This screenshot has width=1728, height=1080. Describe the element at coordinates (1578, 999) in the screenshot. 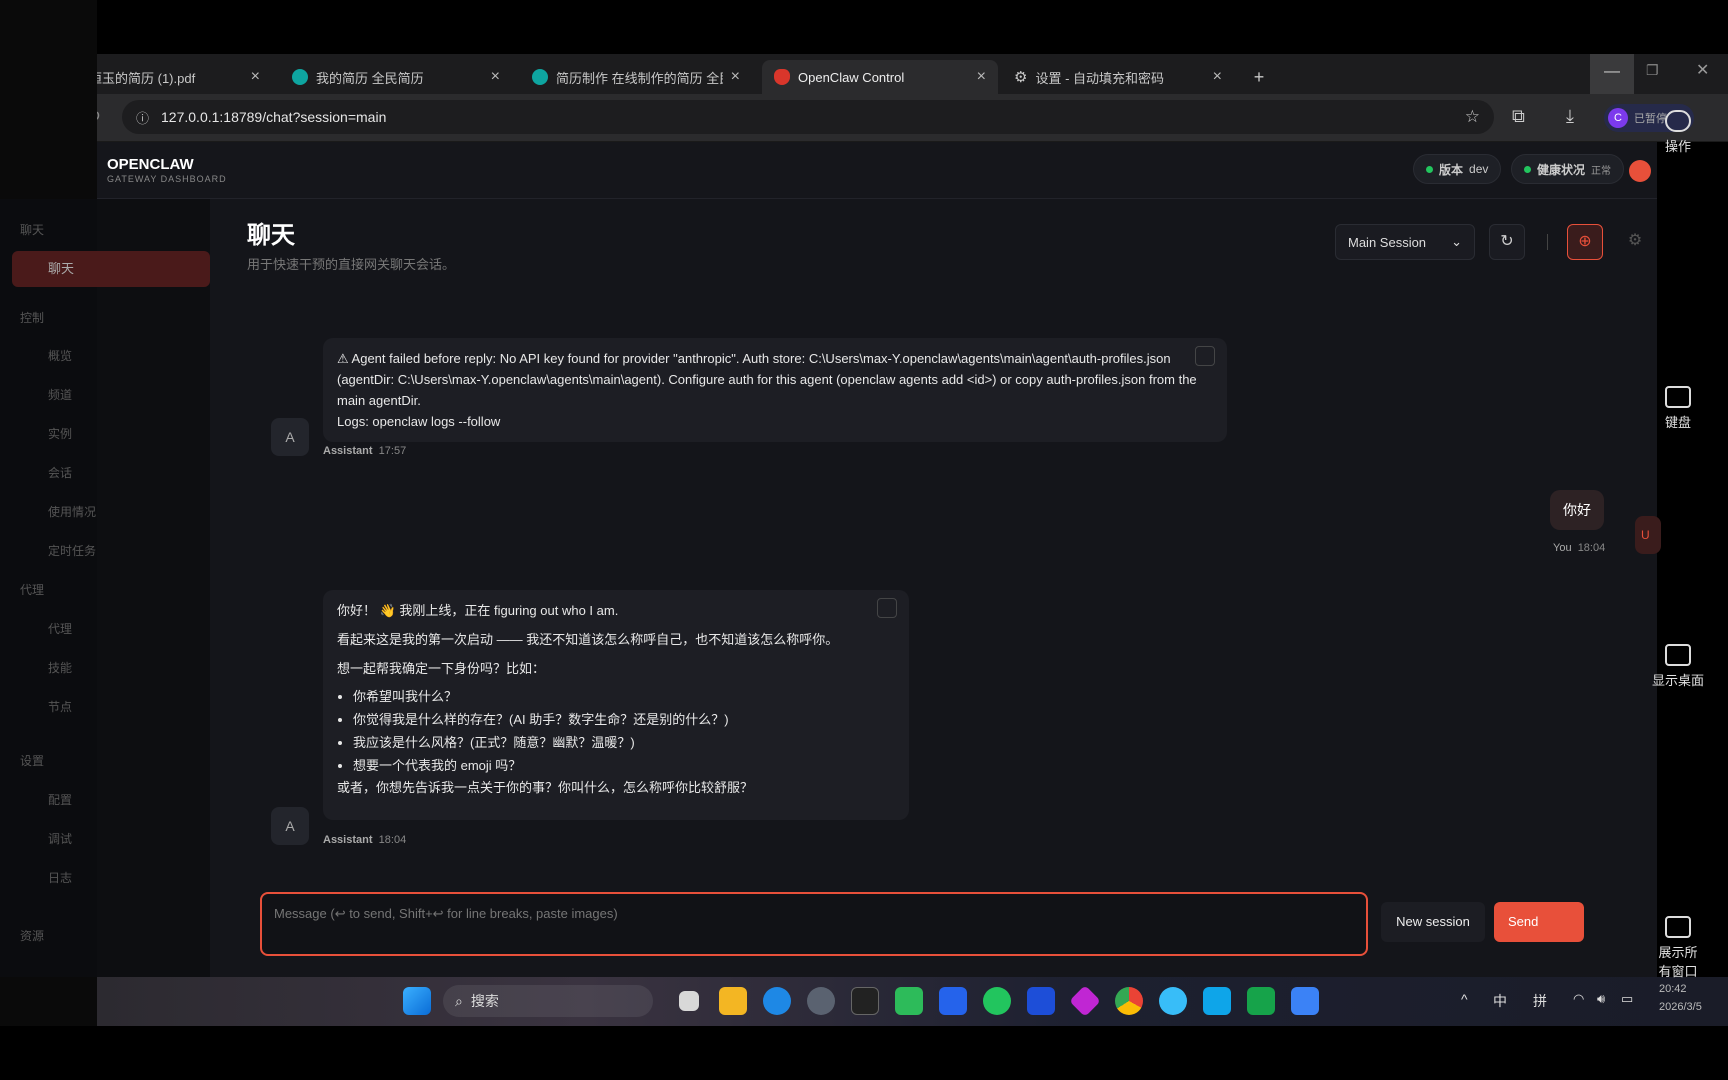

I see `wifi-icon: ◠` at that location.